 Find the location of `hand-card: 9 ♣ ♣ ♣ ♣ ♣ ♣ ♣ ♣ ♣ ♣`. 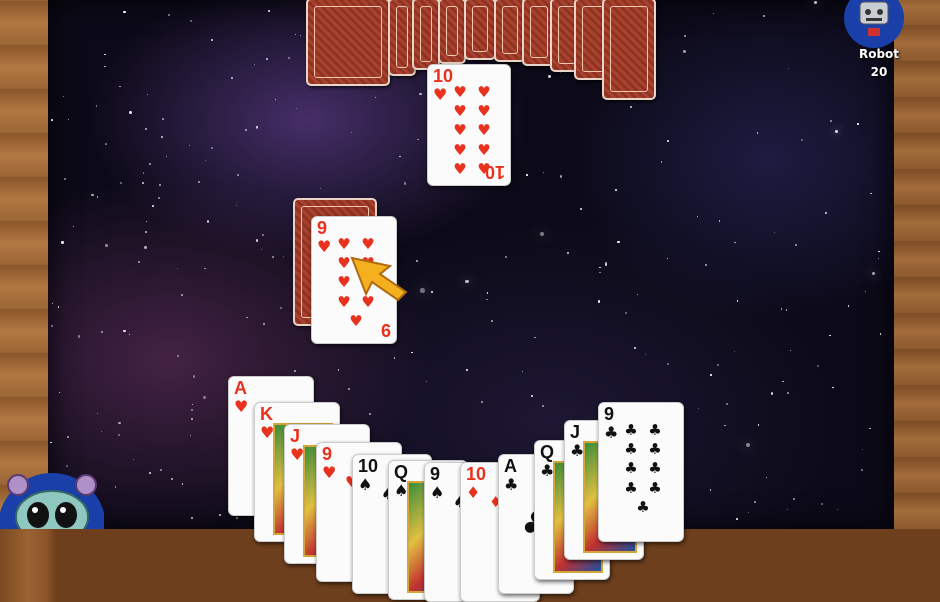

hand-card: 9 ♣ ♣ ♣ ♣ ♣ ♣ ♣ ♣ ♣ ♣ is located at coordinates (641, 472).